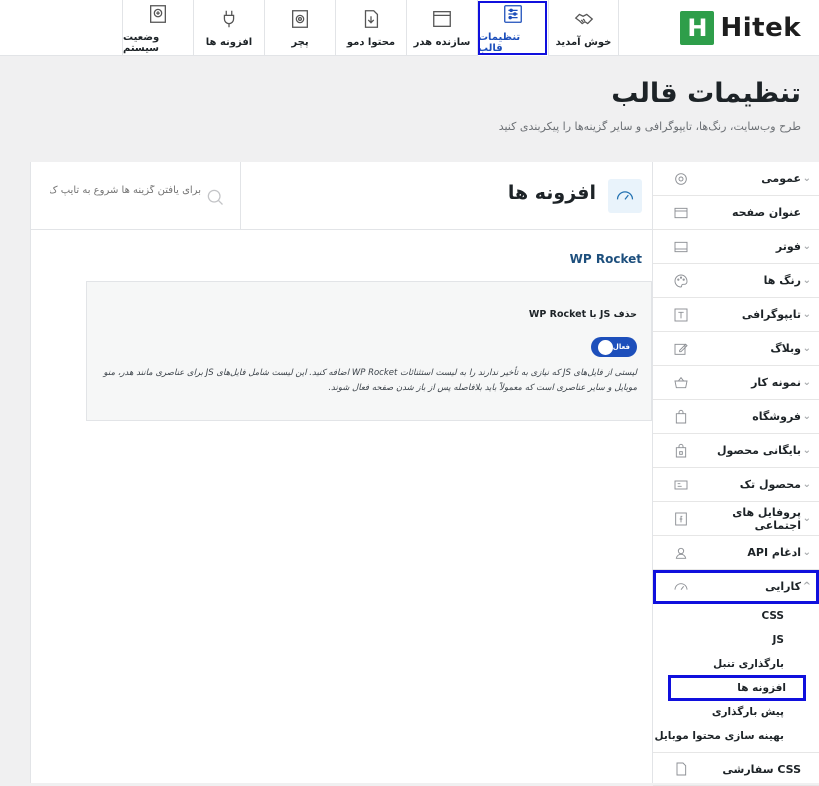 This screenshot has height=786, width=819. Describe the element at coordinates (681, 315) in the screenshot. I see `typography-icon` at that location.